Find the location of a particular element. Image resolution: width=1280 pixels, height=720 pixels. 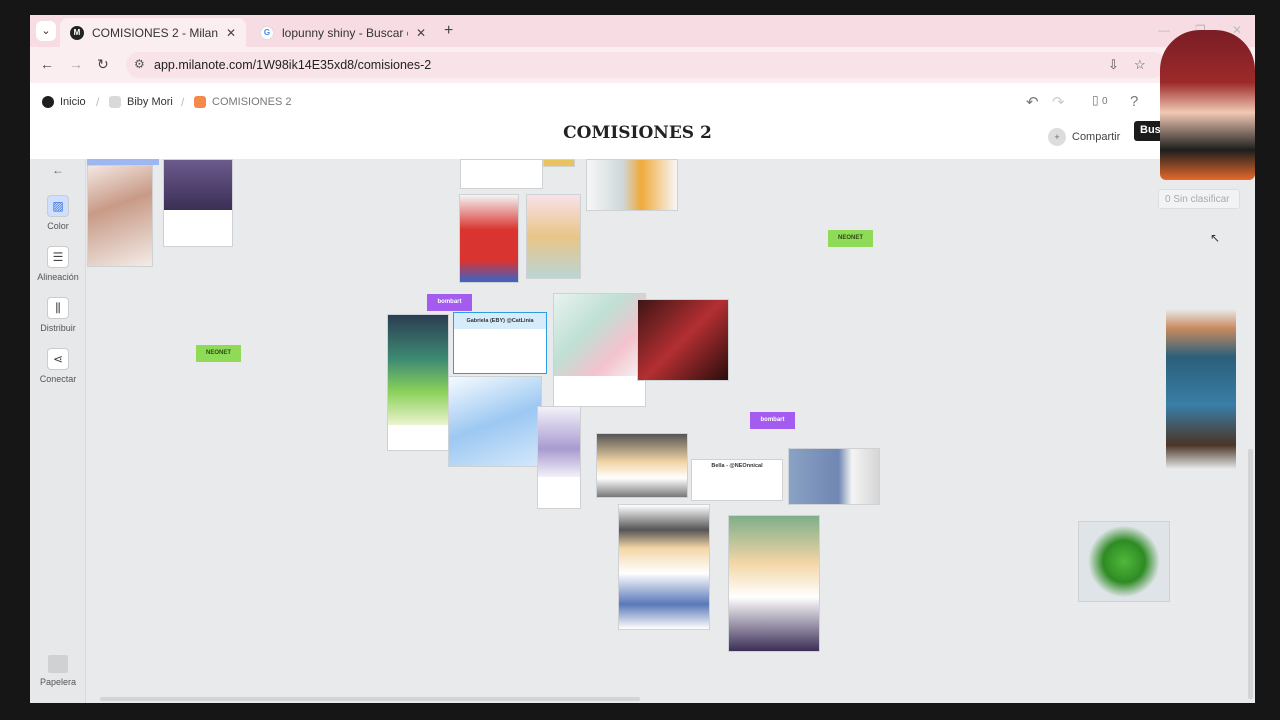

new-tab-icon: + is located at coordinates (448, 31).